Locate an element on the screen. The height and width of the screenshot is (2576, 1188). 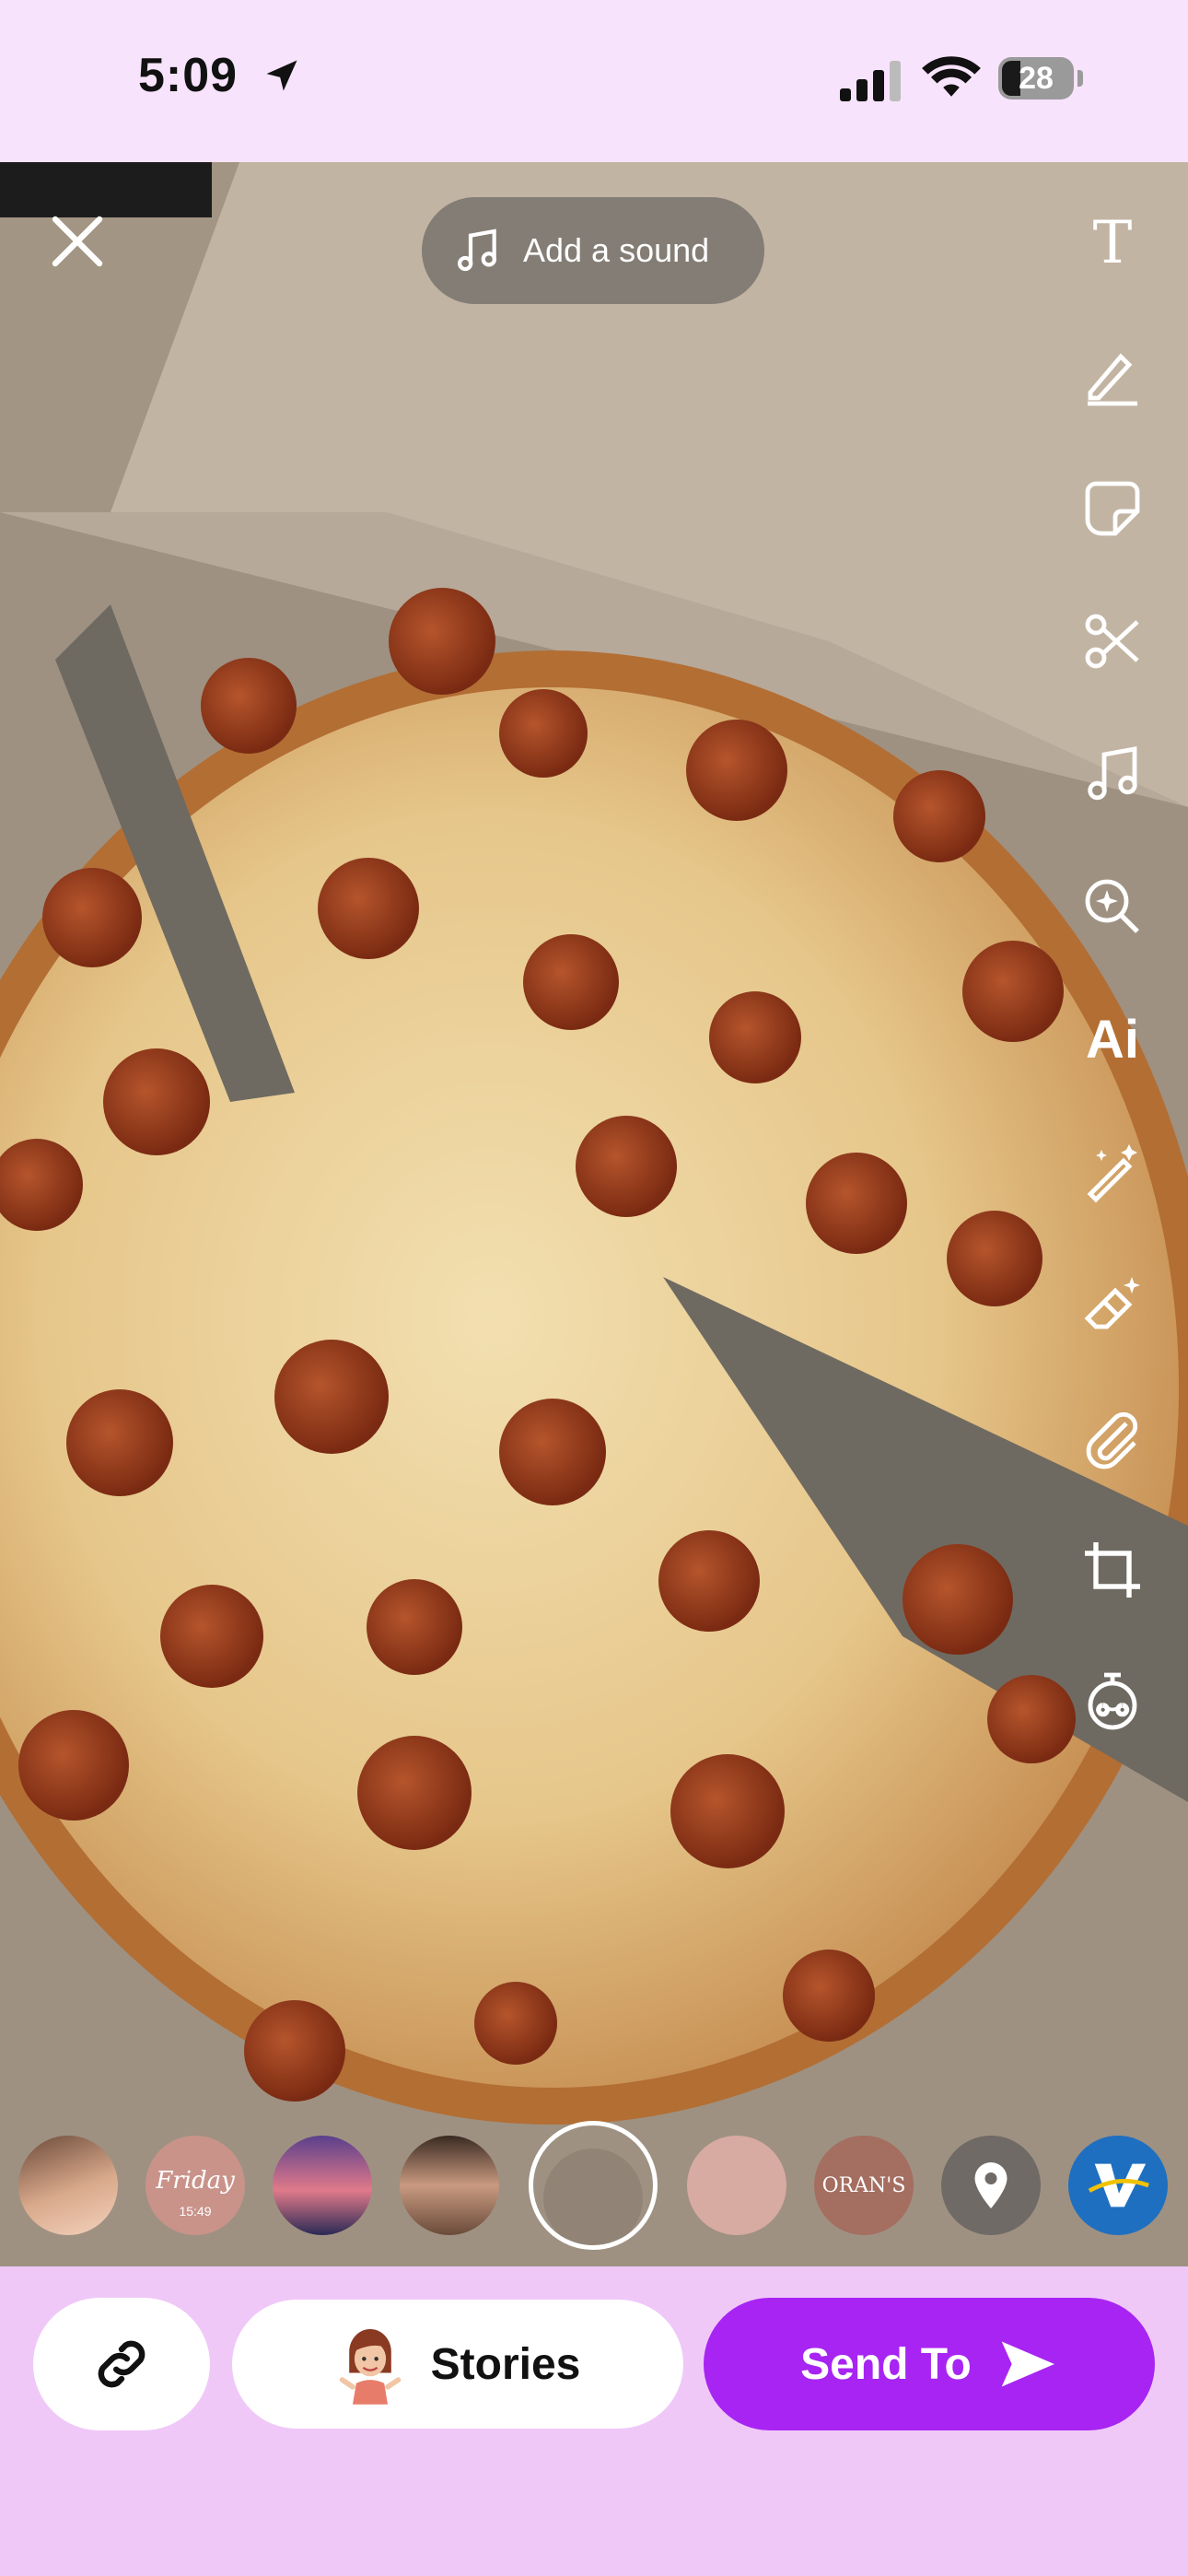
bitmoji-avatar is located at coordinates (370, 2367).